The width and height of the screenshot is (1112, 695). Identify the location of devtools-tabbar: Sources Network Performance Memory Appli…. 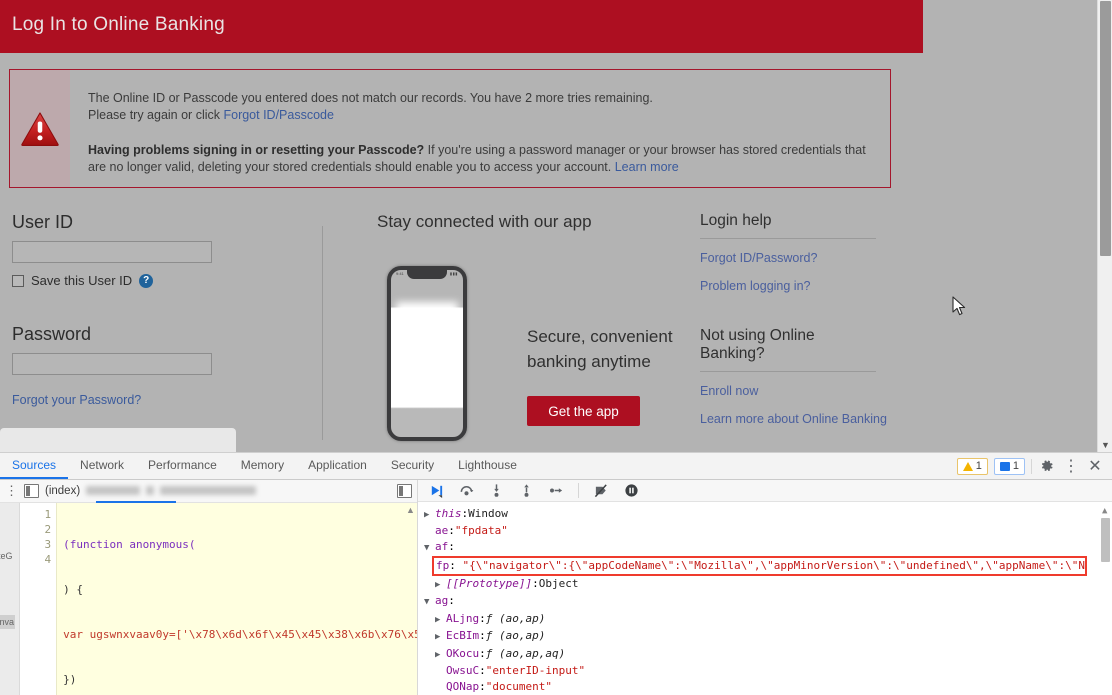
(556, 466).